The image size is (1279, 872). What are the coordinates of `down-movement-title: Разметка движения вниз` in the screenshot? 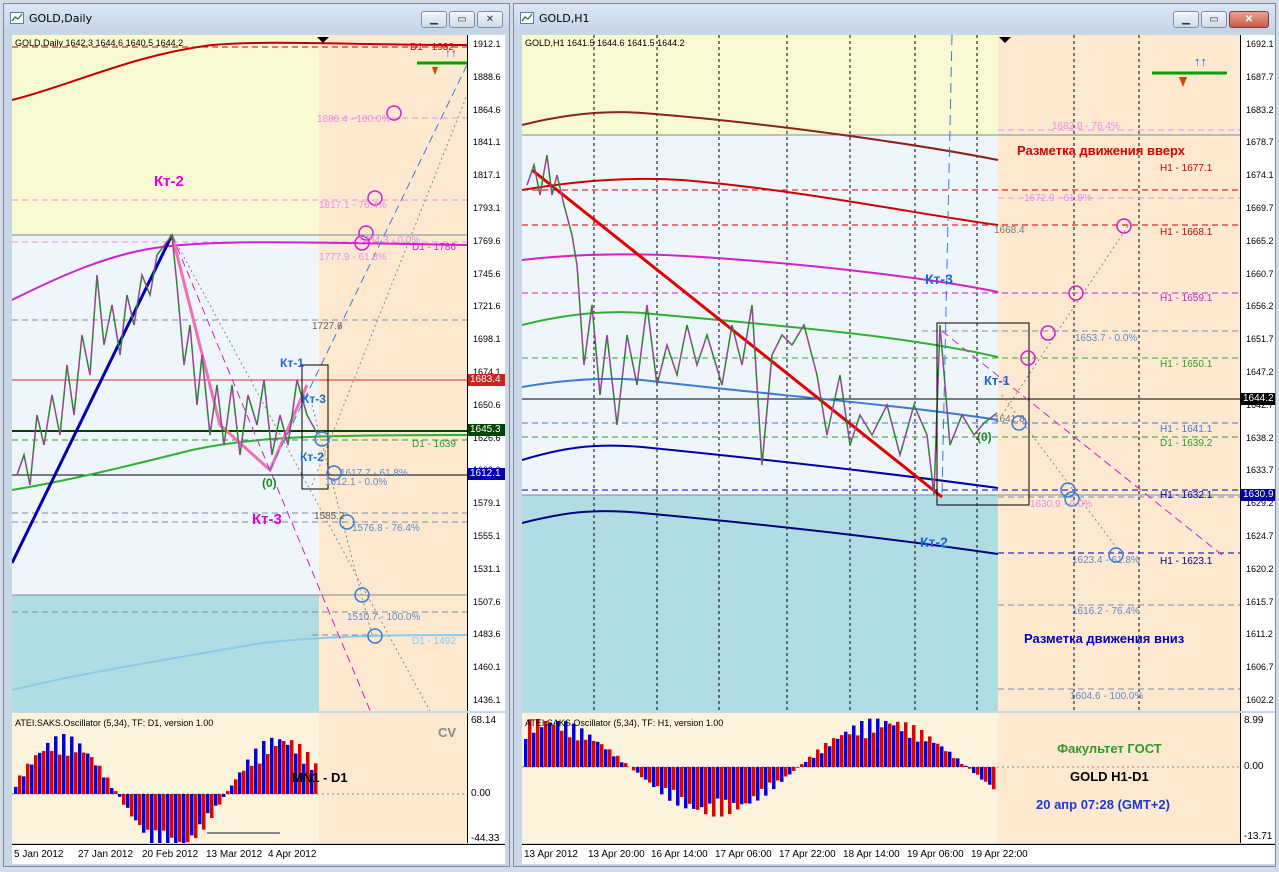 It's located at (1104, 638).